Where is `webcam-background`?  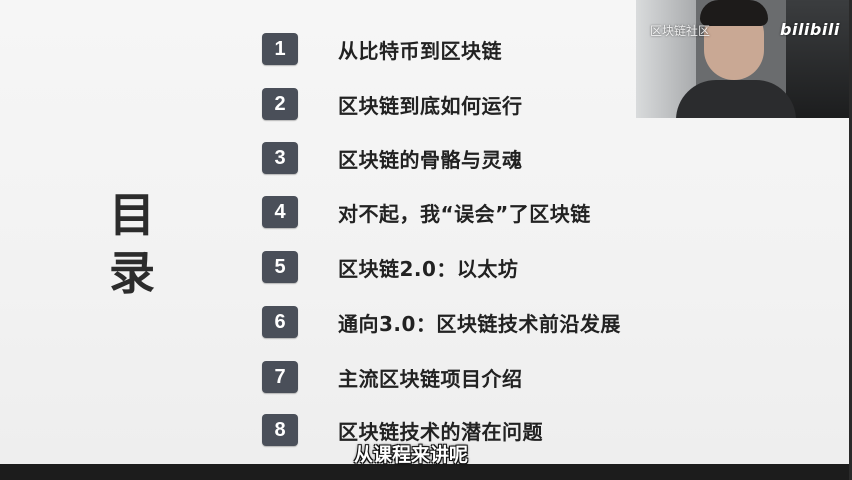 webcam-background is located at coordinates (817, 59).